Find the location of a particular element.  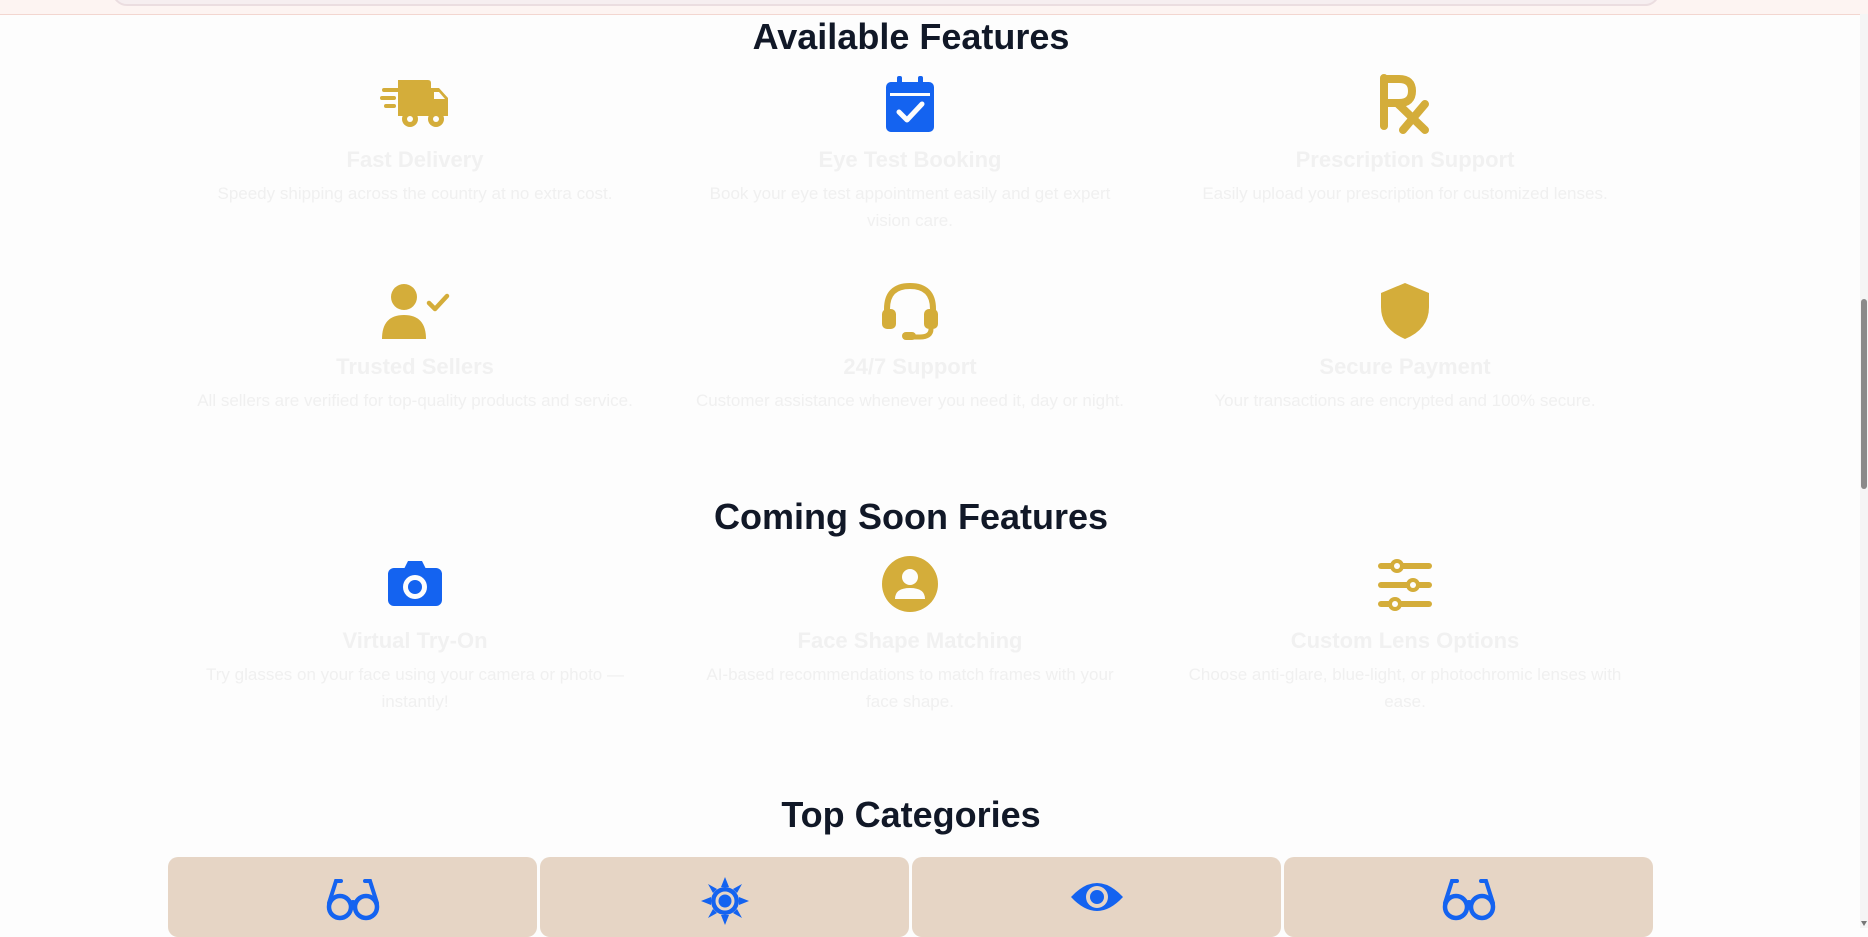

feature-title: Face Shape Matching is located at coordinates (910, 640).